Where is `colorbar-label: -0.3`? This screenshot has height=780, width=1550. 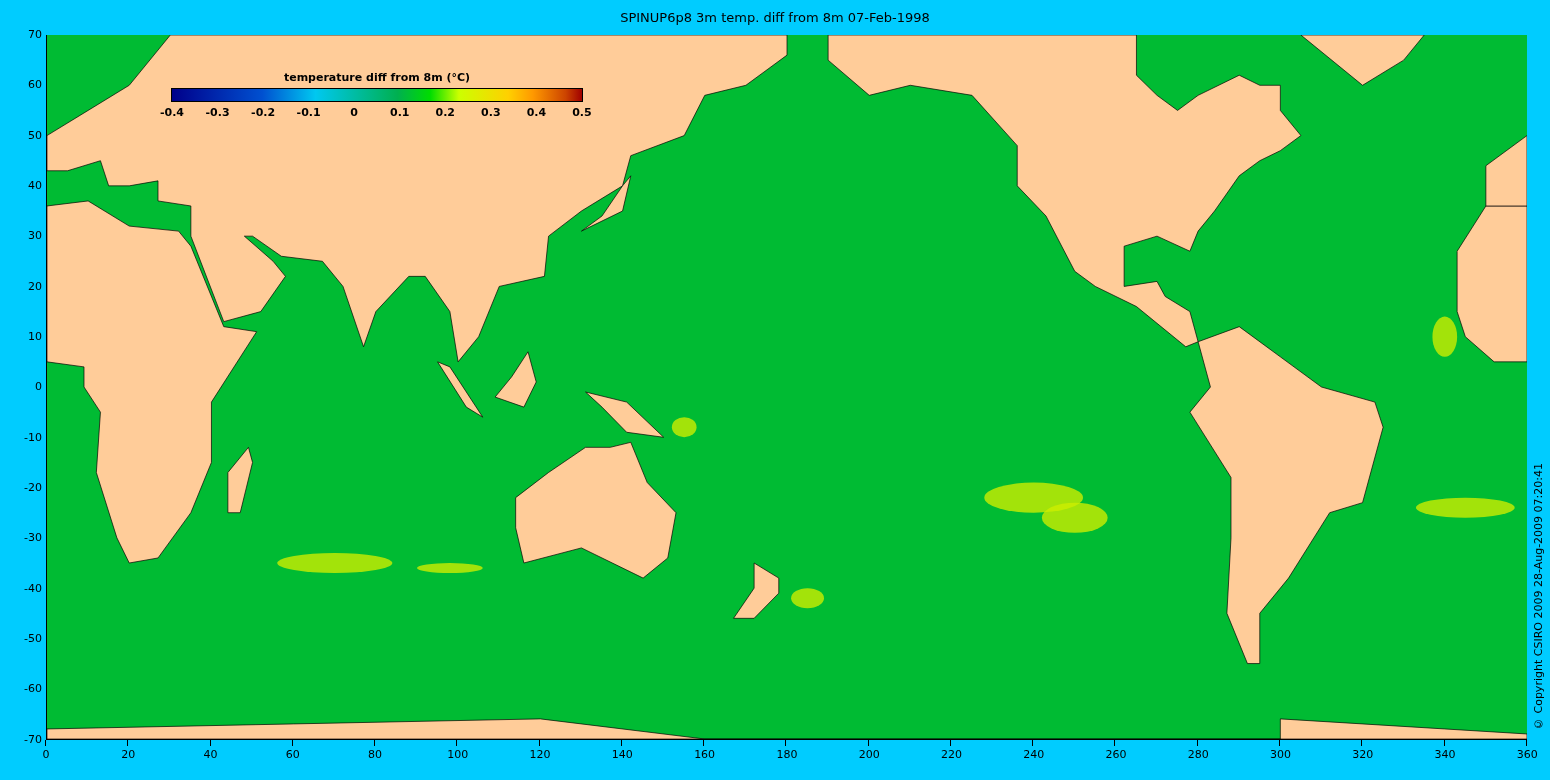
colorbar-label: -0.3 is located at coordinates (217, 112).